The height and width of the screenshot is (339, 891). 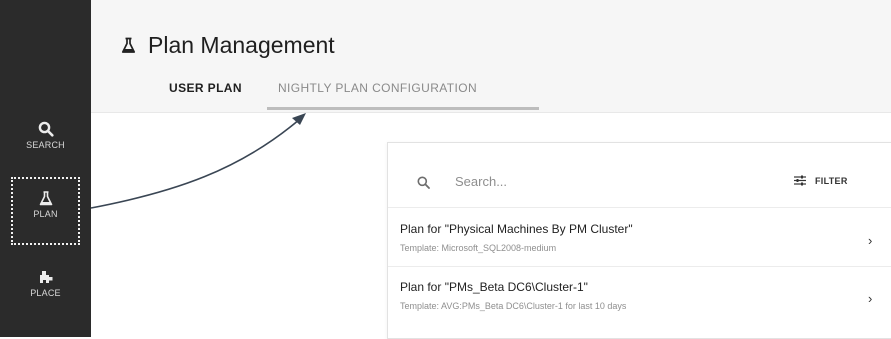 What do you see at coordinates (800, 180) in the screenshot?
I see `sliders-icon` at bounding box center [800, 180].